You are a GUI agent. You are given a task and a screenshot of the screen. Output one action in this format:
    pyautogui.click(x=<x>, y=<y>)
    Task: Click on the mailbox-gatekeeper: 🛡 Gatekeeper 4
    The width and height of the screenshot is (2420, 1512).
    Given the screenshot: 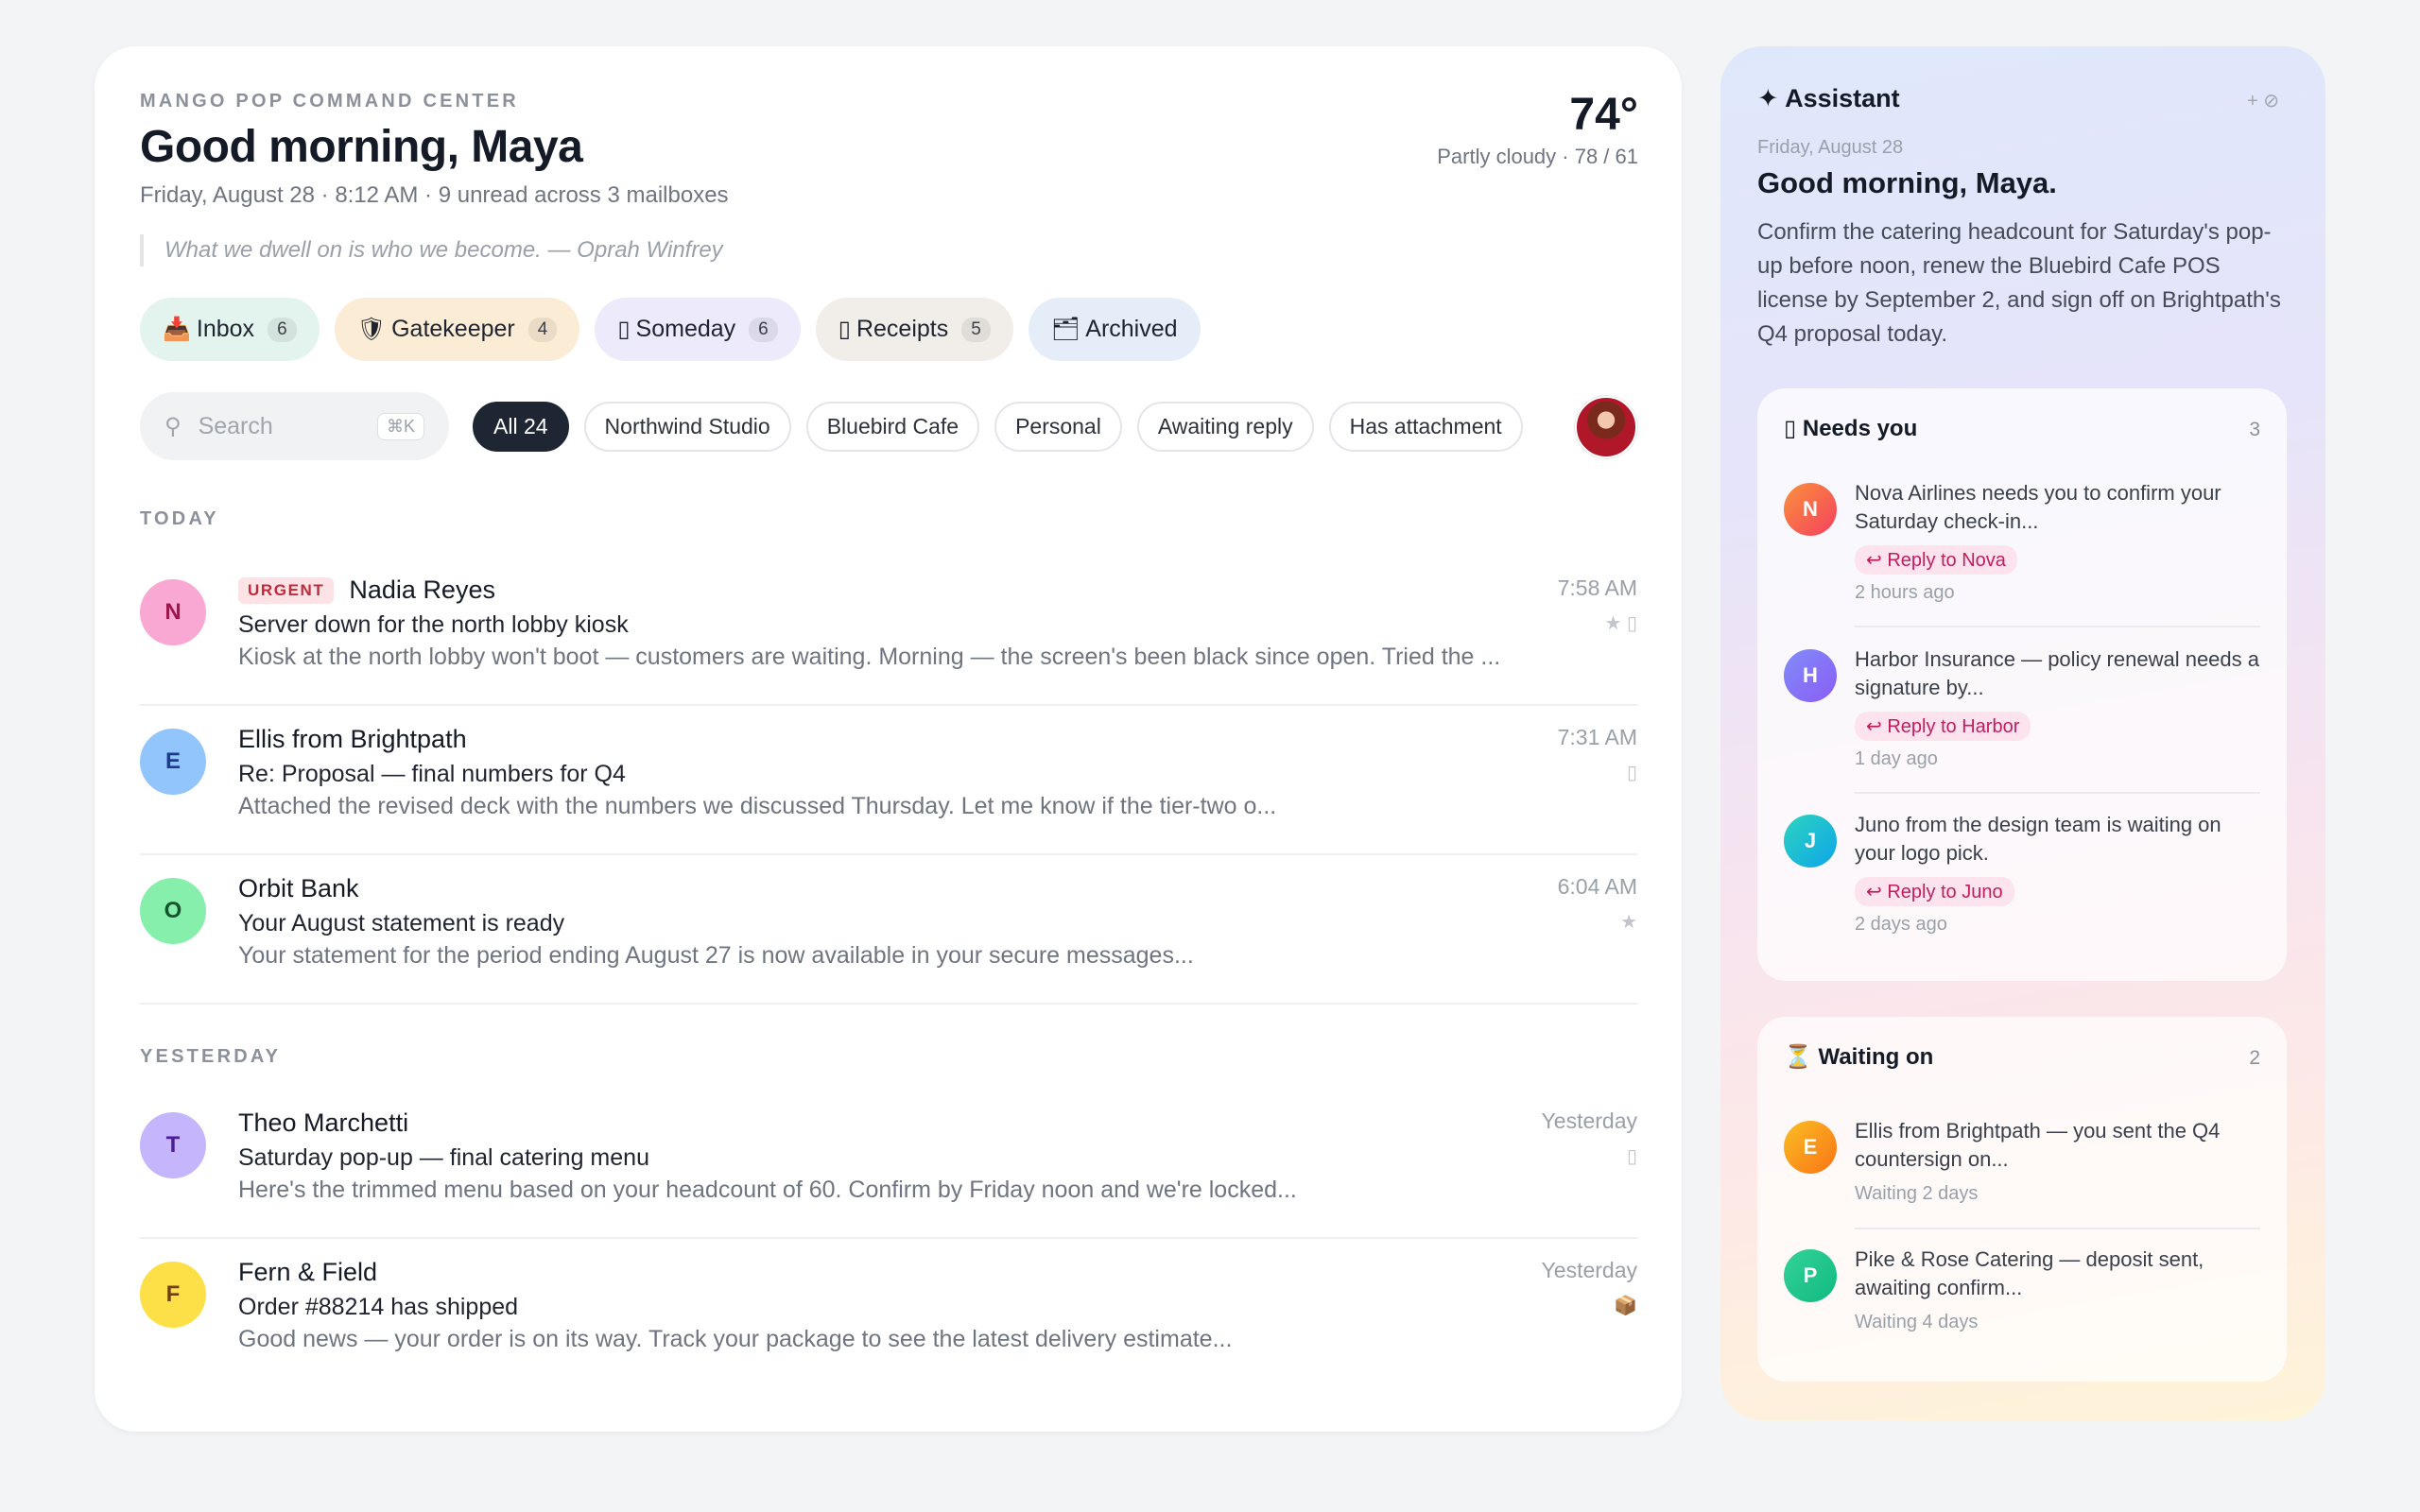 What is the action you would take?
    pyautogui.click(x=457, y=329)
    